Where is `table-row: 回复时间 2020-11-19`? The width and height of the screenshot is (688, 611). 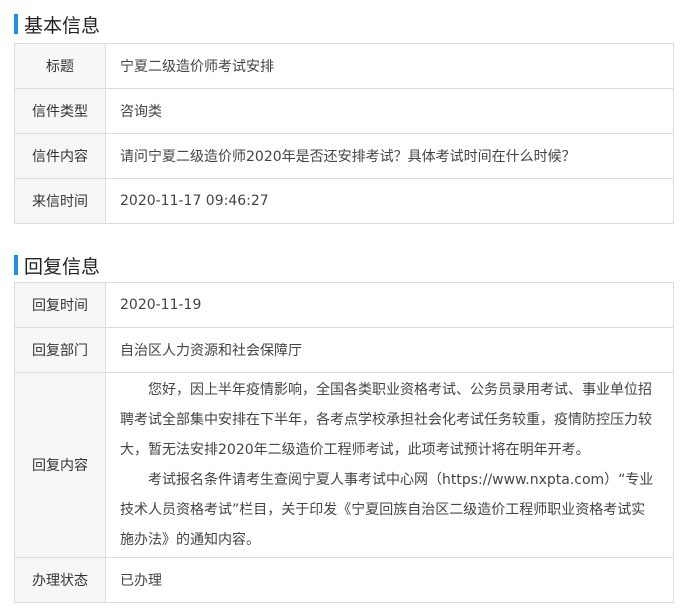
table-row: 回复时间 2020-11-19 is located at coordinates (344, 305).